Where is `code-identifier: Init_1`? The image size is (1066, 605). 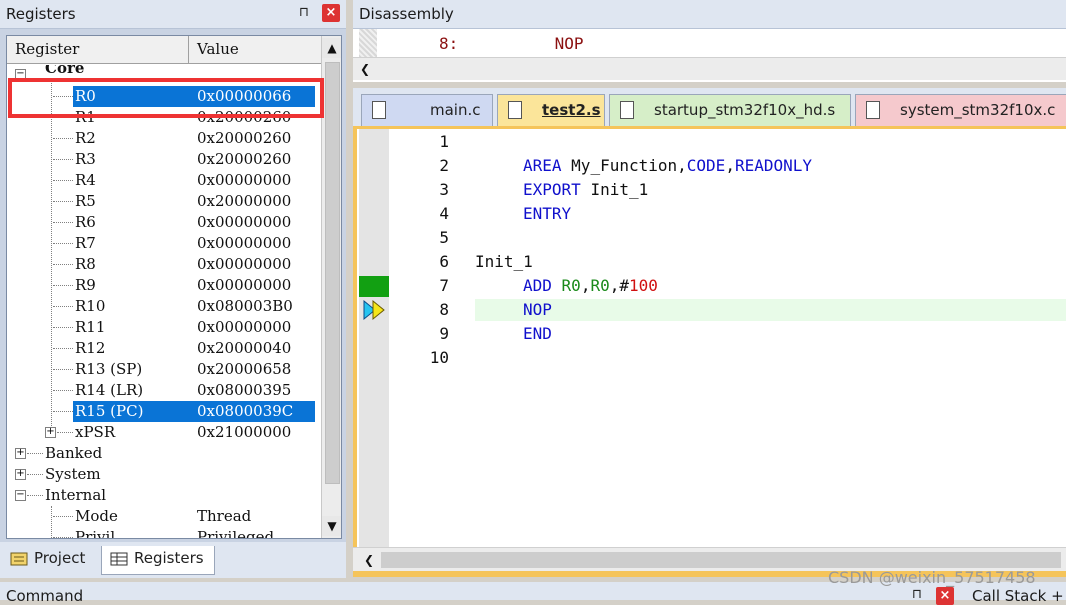 code-identifier: Init_1 is located at coordinates (619, 189).